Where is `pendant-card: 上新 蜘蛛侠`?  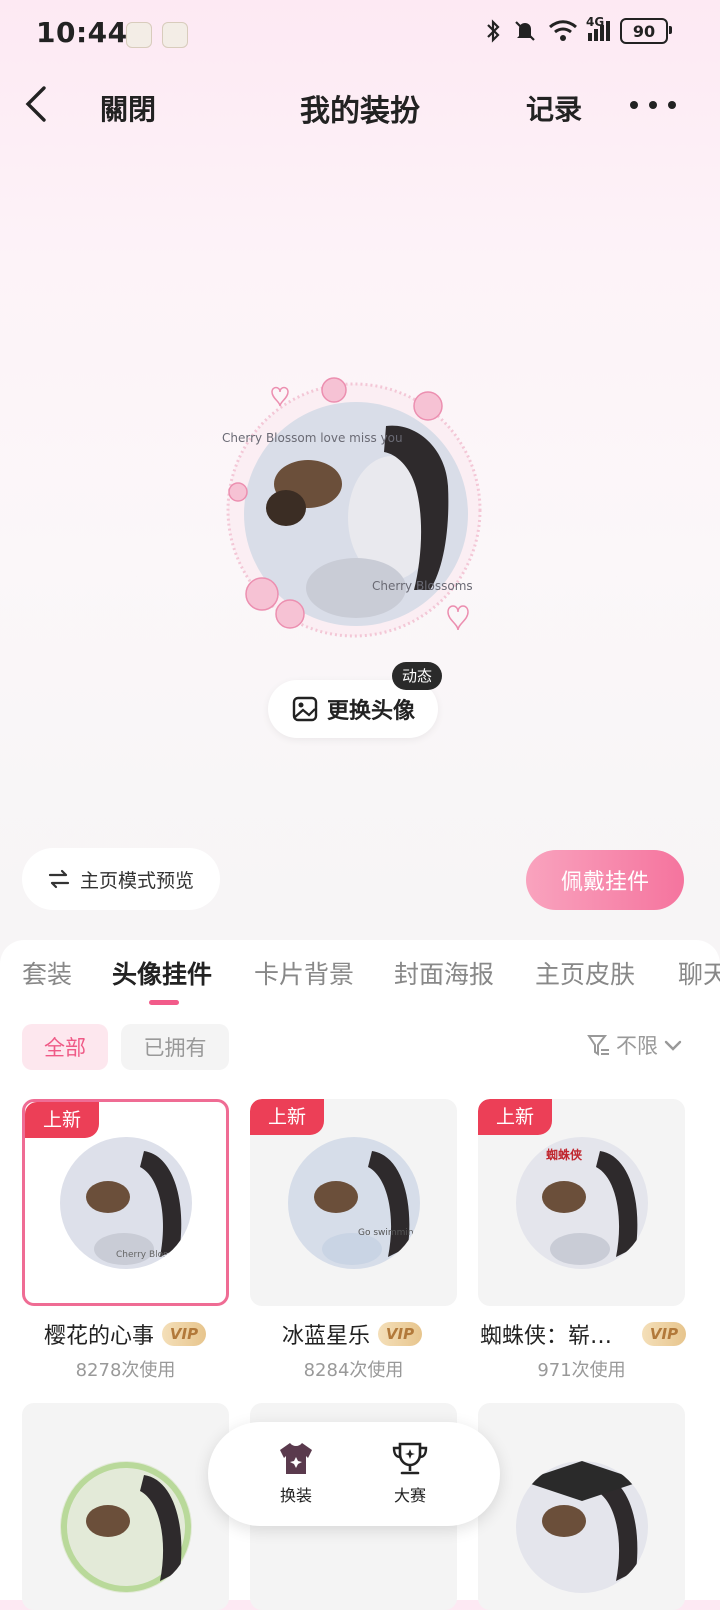 pendant-card: 上新 蜘蛛侠 is located at coordinates (581, 1202).